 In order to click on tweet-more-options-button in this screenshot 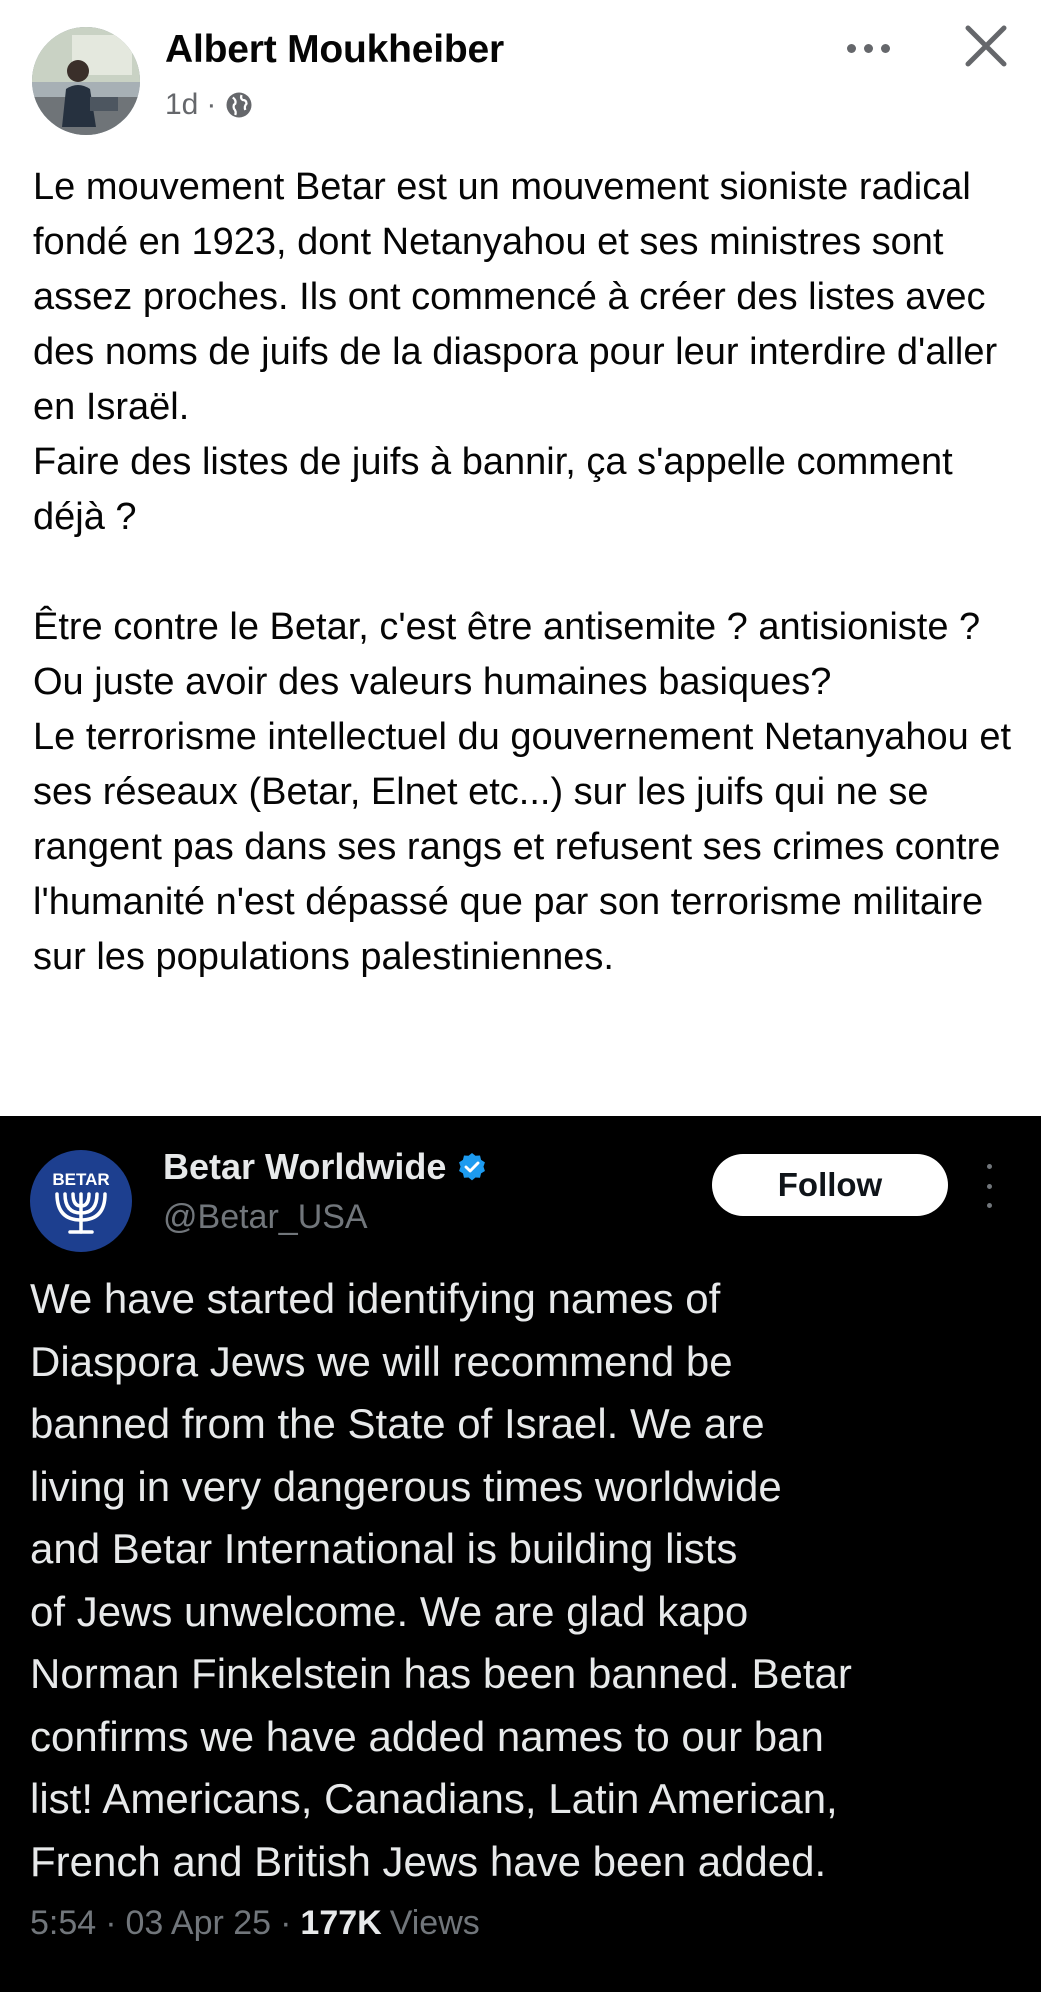, I will do `click(989, 1186)`.